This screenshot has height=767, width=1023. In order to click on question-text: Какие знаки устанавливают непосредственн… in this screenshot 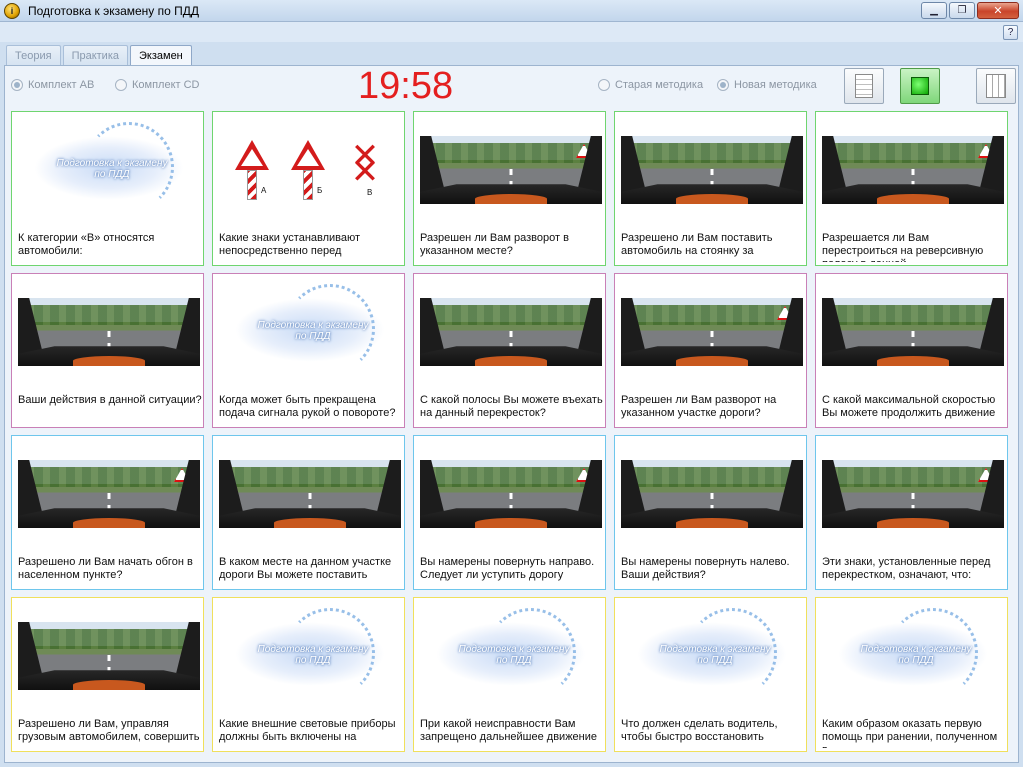, I will do `click(290, 244)`.